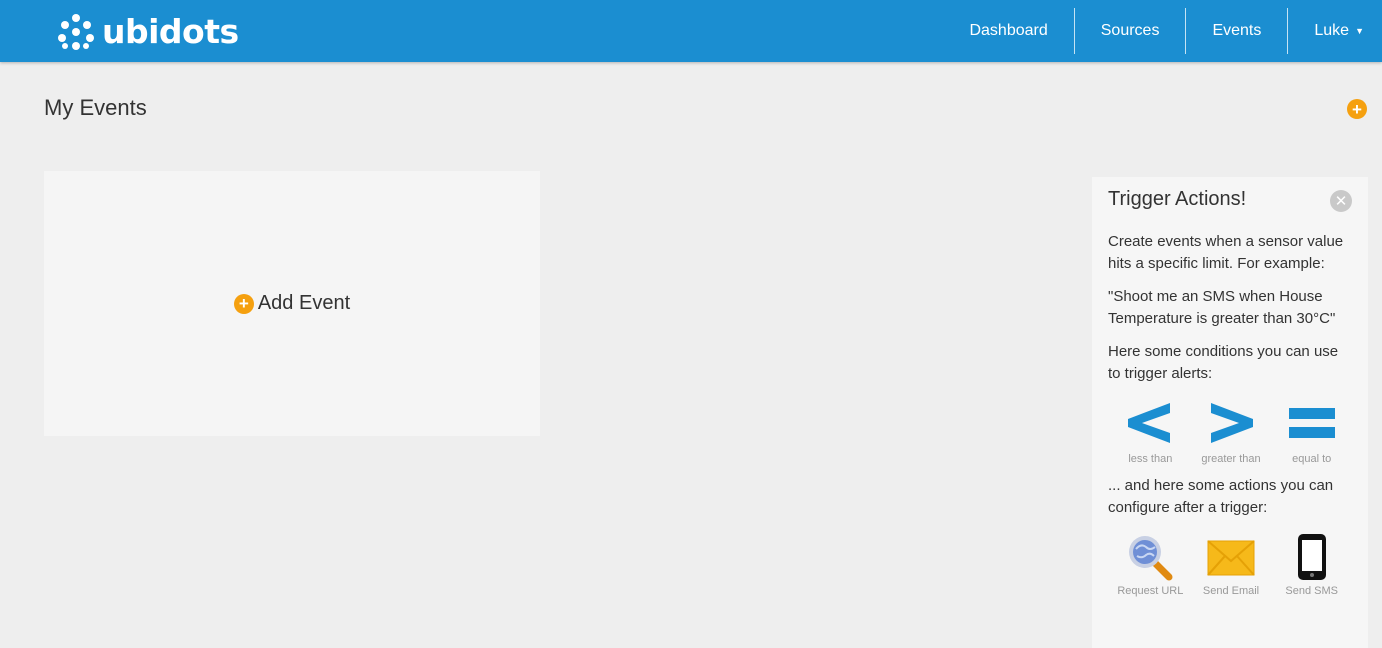  I want to click on greater-than-icon, so click(1232, 423).